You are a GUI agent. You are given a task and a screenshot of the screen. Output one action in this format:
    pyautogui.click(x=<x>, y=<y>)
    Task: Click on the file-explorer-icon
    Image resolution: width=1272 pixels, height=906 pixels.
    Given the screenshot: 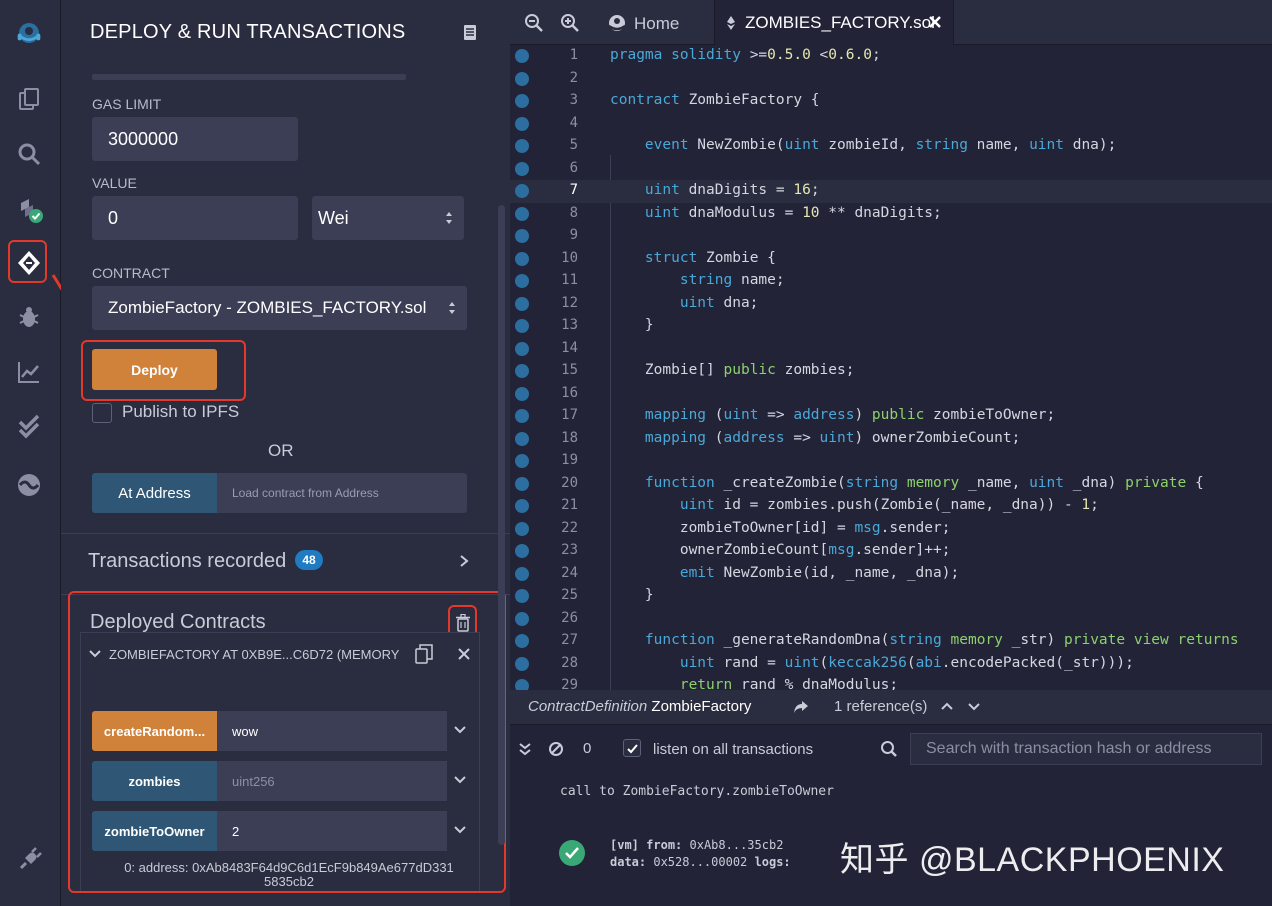 What is the action you would take?
    pyautogui.click(x=29, y=99)
    